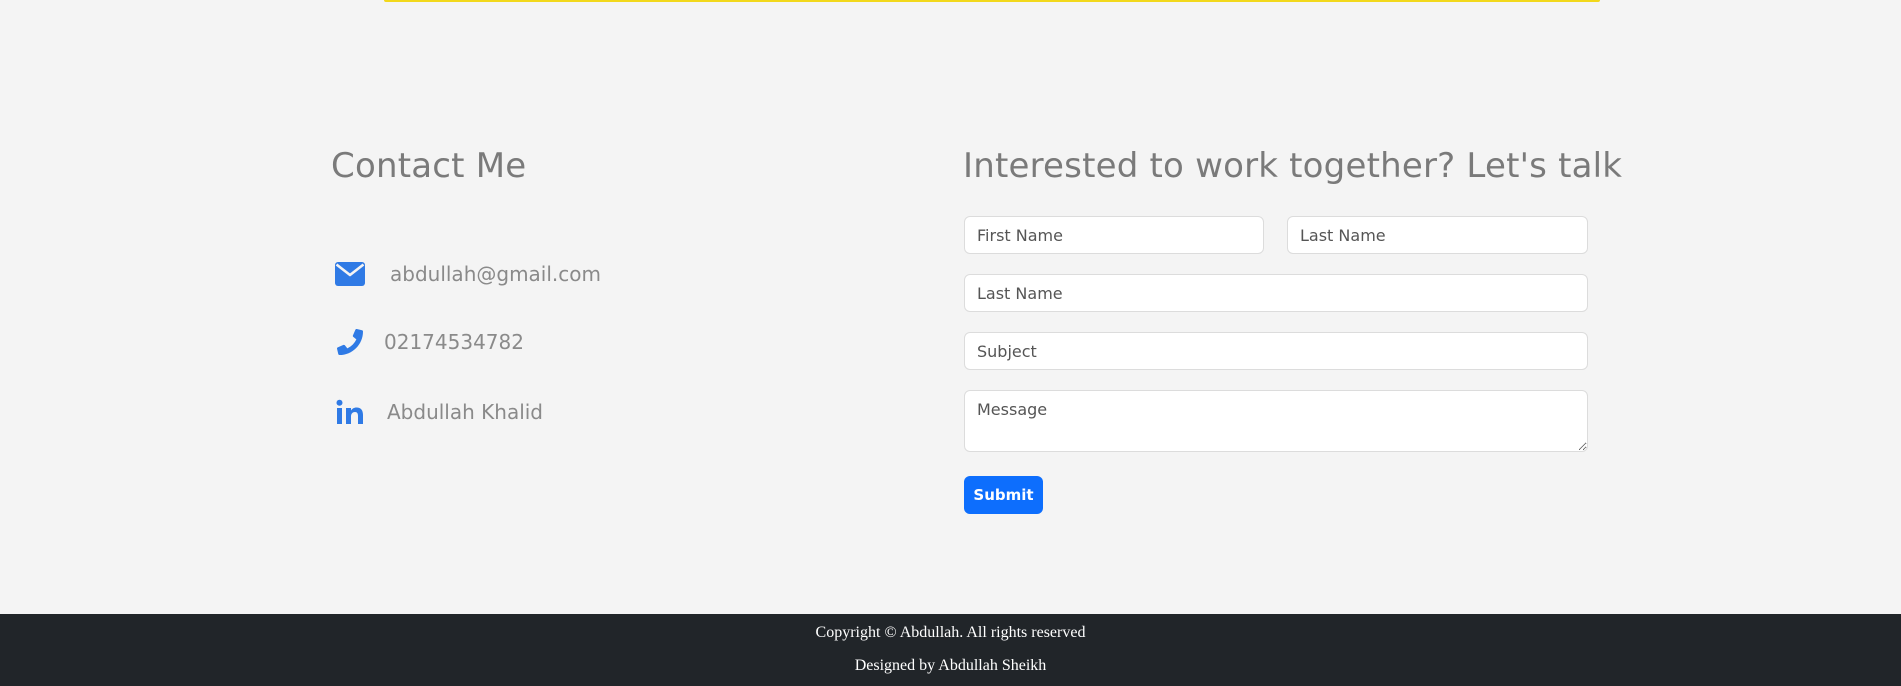 This screenshot has width=1901, height=686. Describe the element at coordinates (1437, 235) in the screenshot. I see `last-name-input` at that location.